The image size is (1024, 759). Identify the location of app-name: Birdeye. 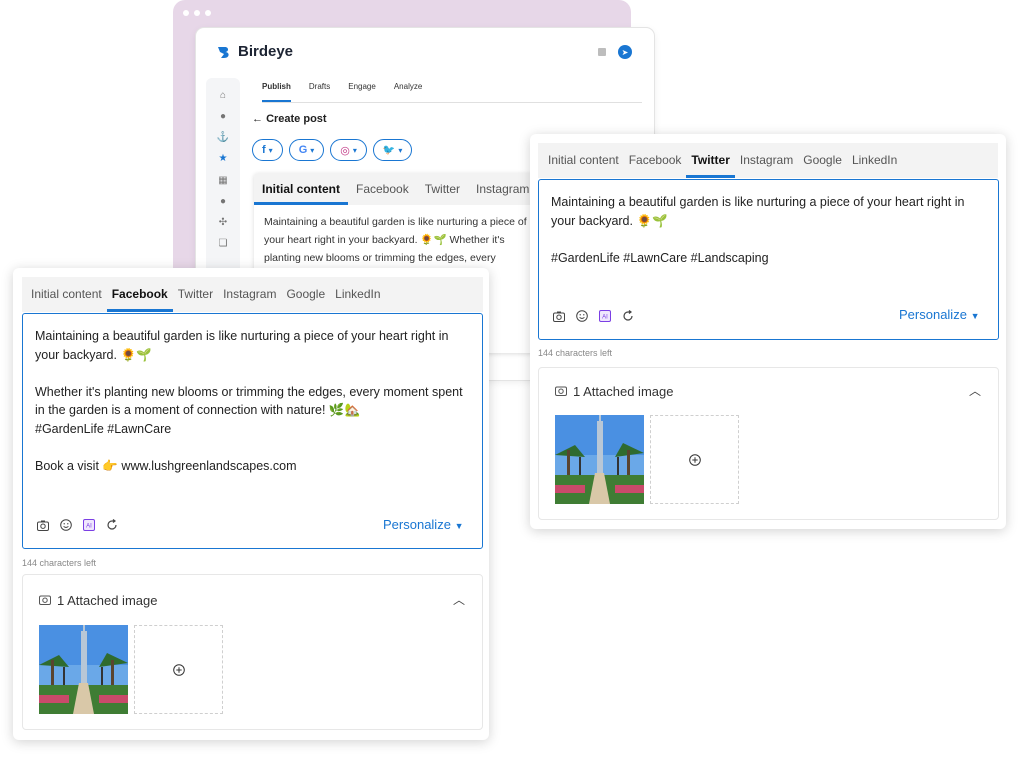
(266, 51).